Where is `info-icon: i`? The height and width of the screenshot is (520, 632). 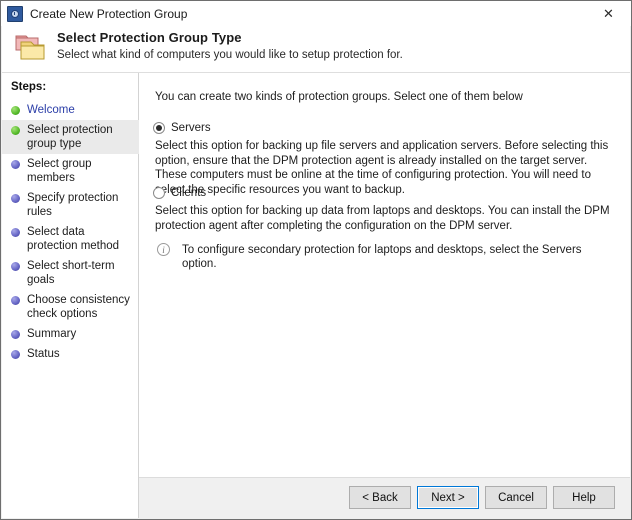
info-icon: i is located at coordinates (163, 249).